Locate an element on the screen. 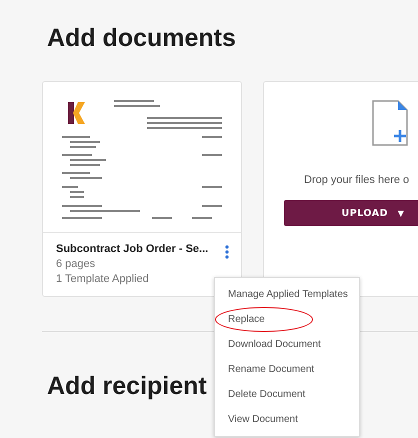 Image resolution: width=418 pixels, height=438 pixels. menu-item: Rename Document is located at coordinates (287, 369).